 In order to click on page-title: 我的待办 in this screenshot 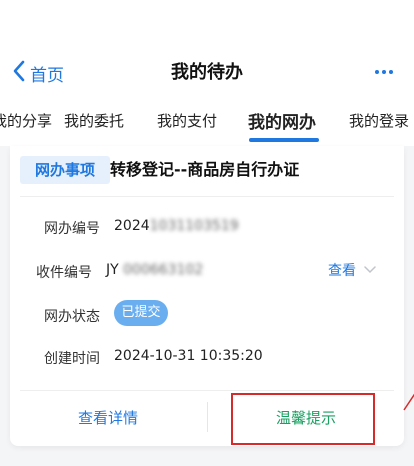, I will do `click(207, 72)`.